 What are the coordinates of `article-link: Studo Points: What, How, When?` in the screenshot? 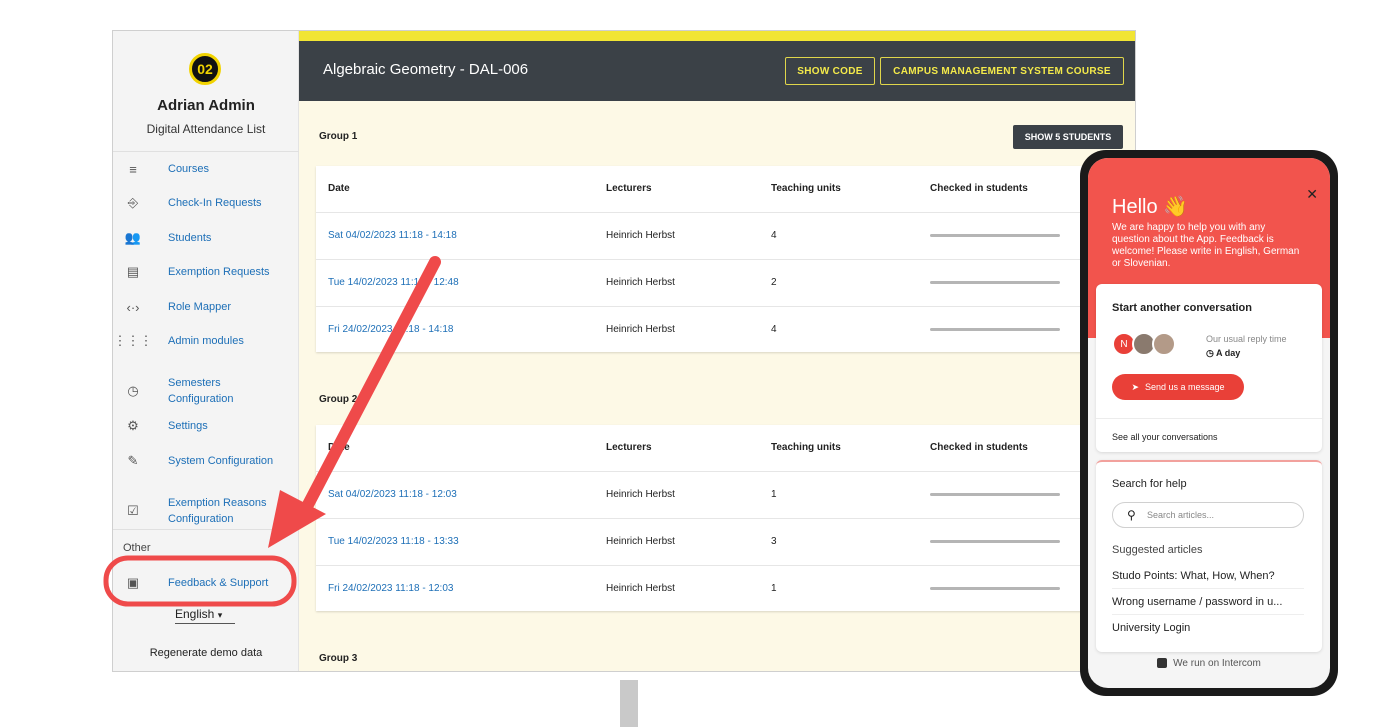 It's located at (1208, 579).